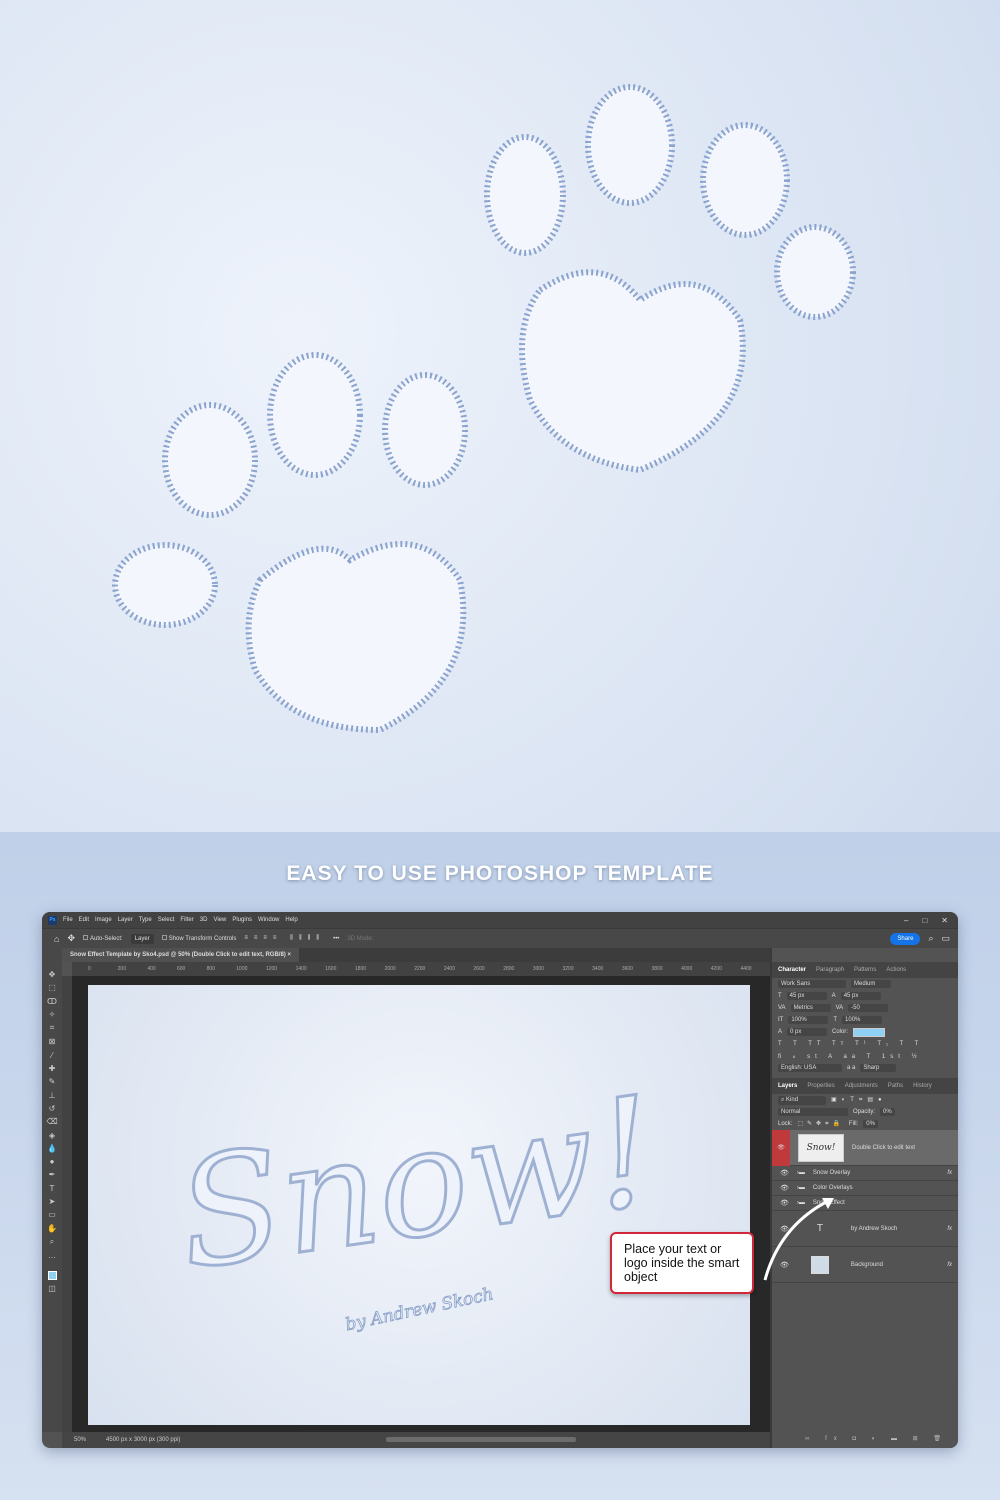 The width and height of the screenshot is (1000, 1500). I want to click on menu-image: Image, so click(103, 920).